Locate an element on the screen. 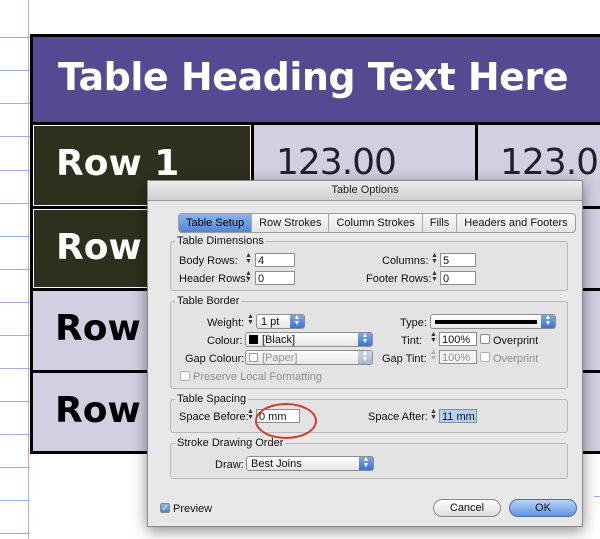  space-after-field: 11 mm is located at coordinates (458, 416).